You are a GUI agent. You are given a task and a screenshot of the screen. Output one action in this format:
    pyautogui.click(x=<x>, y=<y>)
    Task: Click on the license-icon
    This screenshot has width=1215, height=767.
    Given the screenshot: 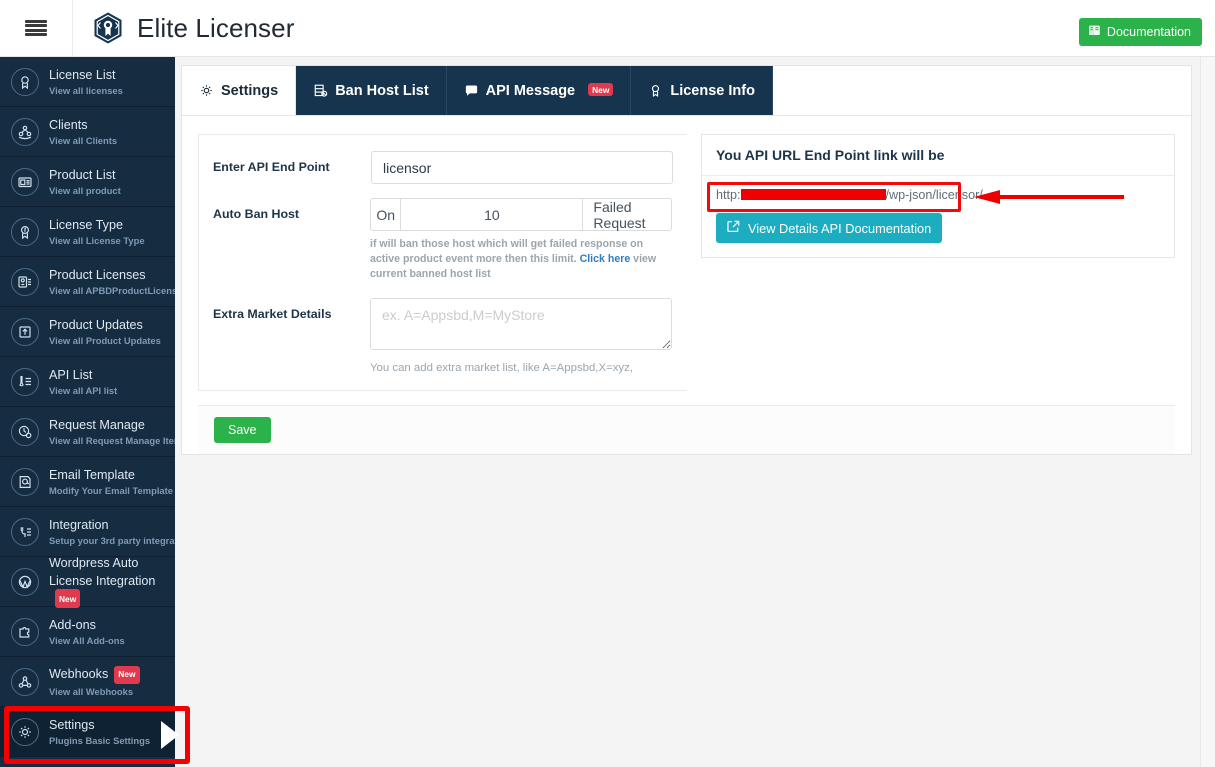 What is the action you would take?
    pyautogui.click(x=655, y=90)
    